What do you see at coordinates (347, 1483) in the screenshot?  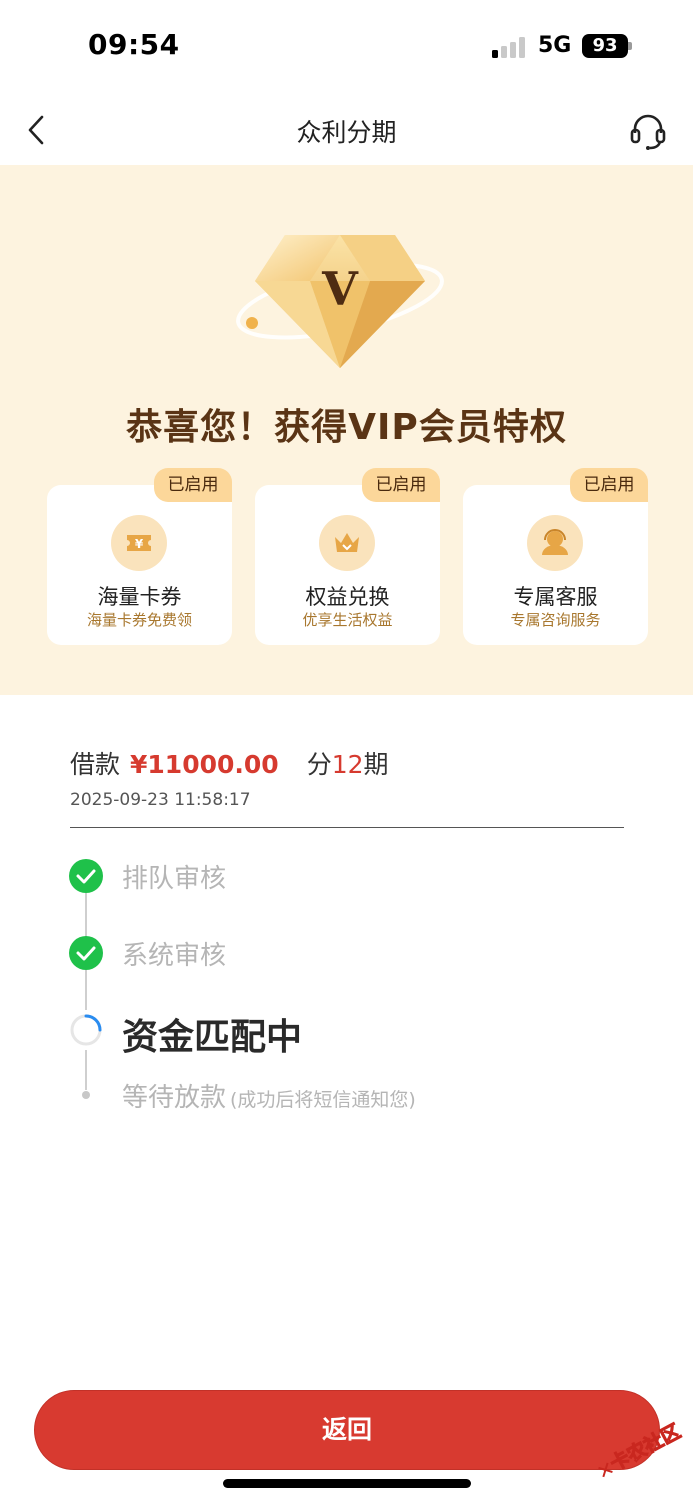 I see `home-indicator` at bounding box center [347, 1483].